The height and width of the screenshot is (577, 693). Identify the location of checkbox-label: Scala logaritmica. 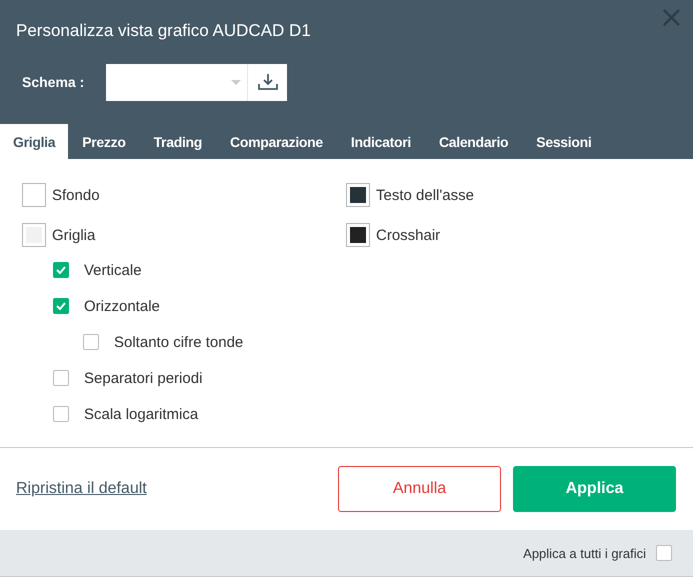
(141, 414).